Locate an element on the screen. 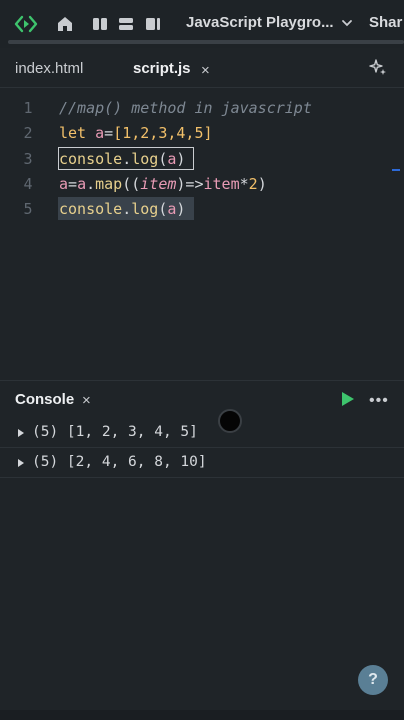 This screenshot has width=404, height=720. top-divider is located at coordinates (206, 42).